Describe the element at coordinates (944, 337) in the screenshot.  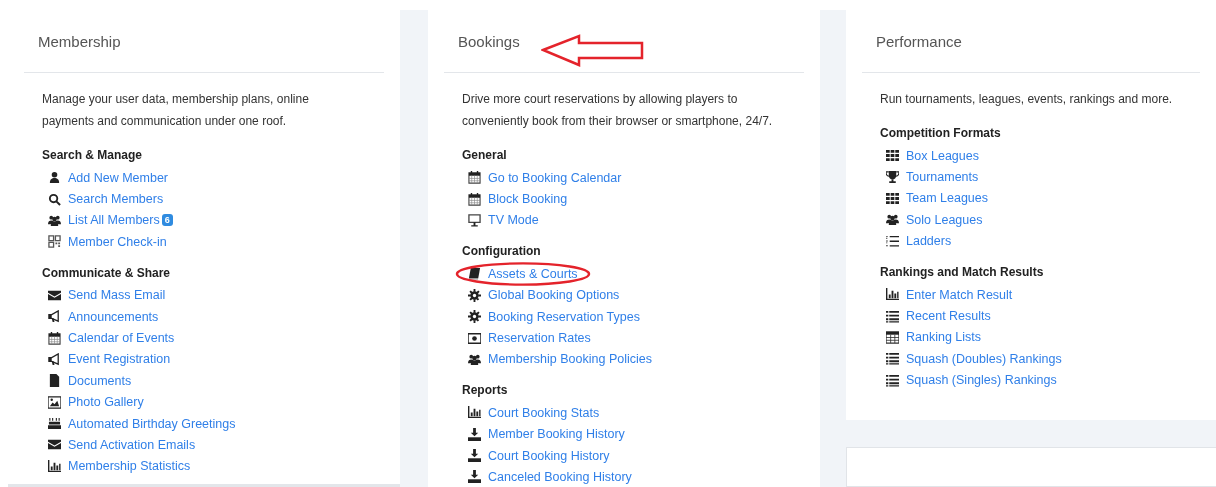
I see `menu-link: Ranking Lists` at that location.